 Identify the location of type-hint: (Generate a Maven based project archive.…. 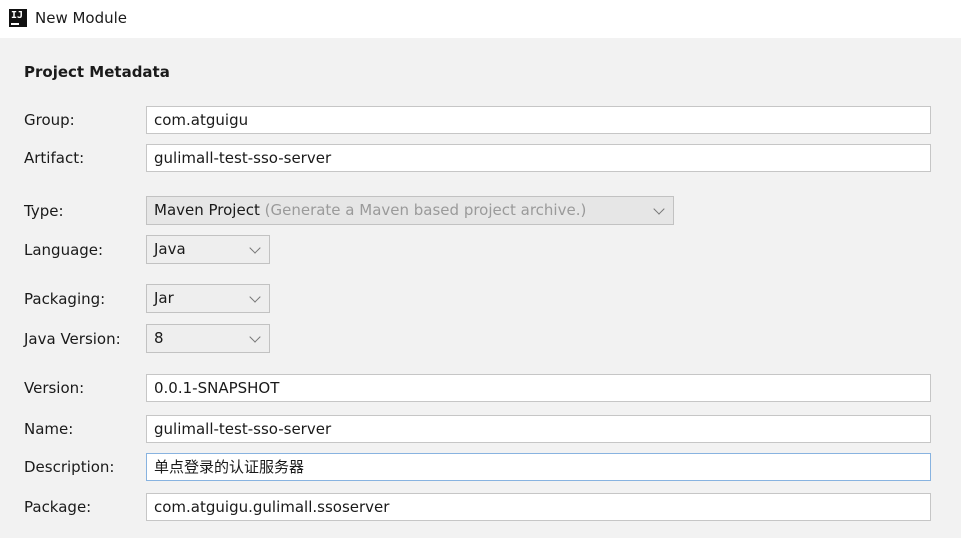
(425, 210).